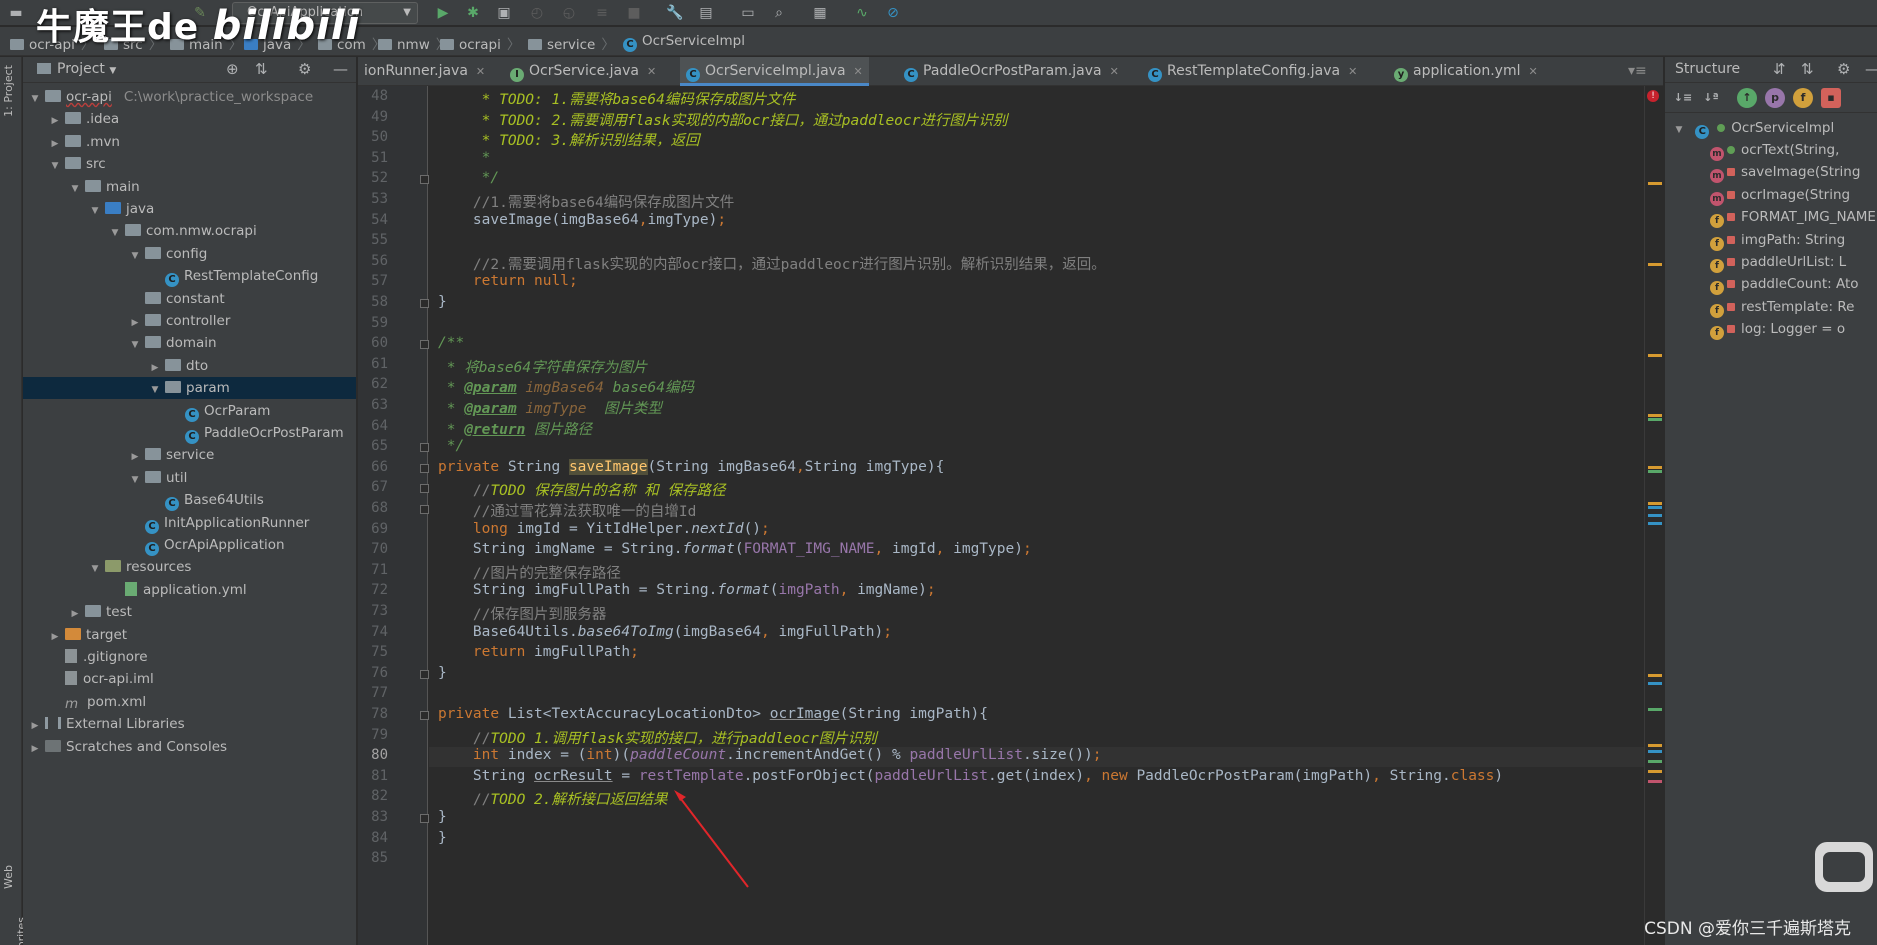  Describe the element at coordinates (373, 776) in the screenshot. I see `line-number: 81` at that location.